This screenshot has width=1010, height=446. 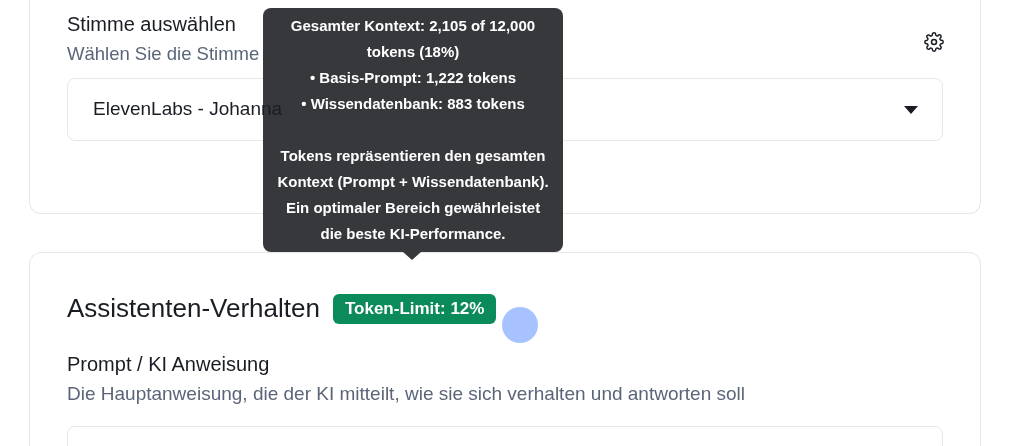 I want to click on tooltip-note: Tokens repräsentieren den gesamten Kontext (Prompt + Wissendatenbank). Ein optimaler Bereich gewährleistet die beste KI-Performance., so click(x=413, y=195).